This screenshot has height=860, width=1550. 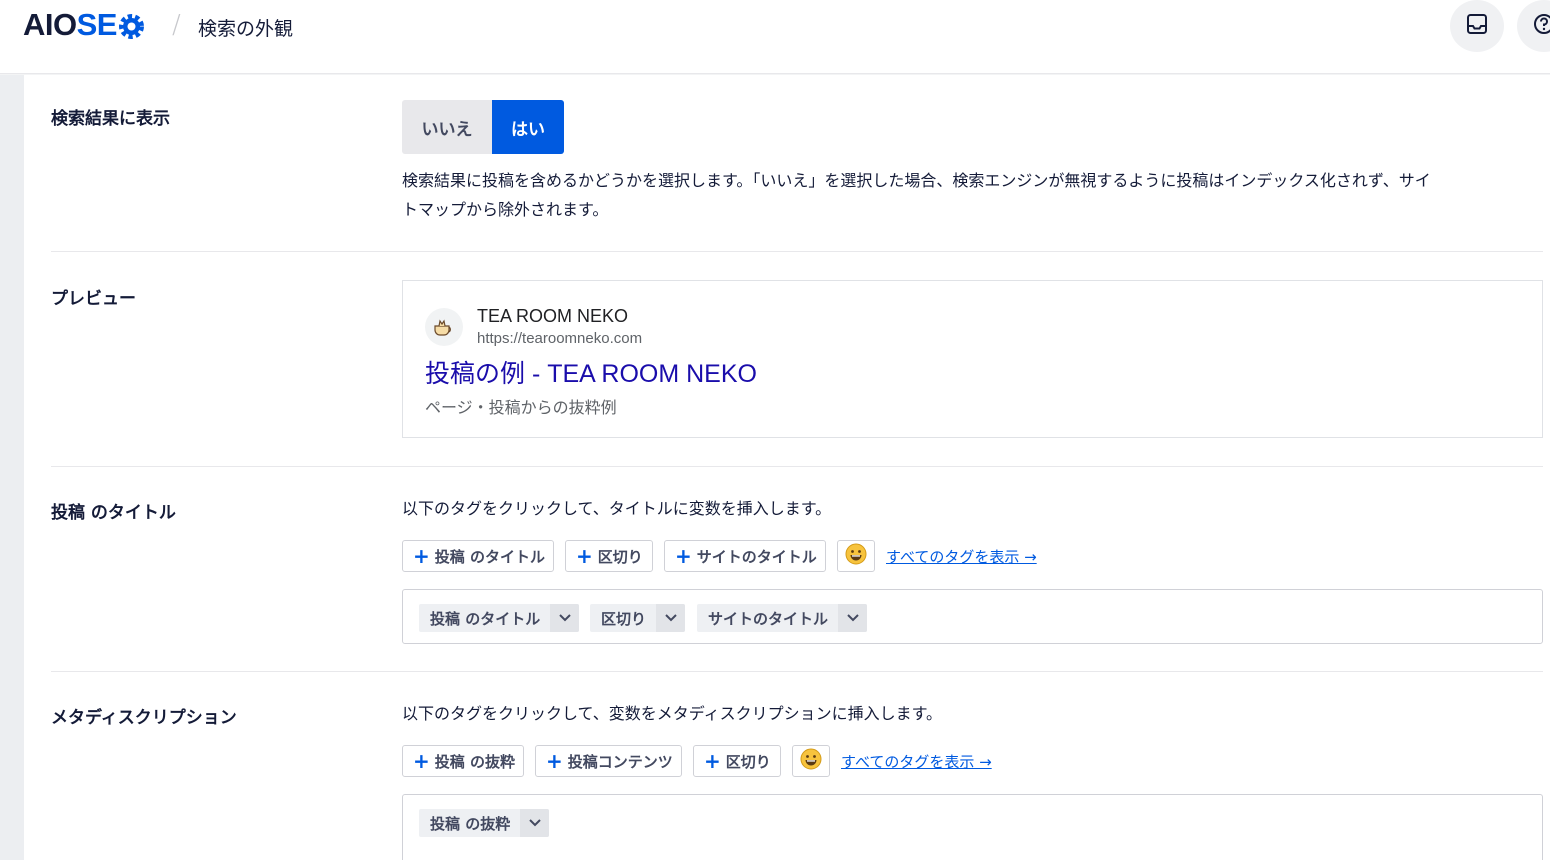 I want to click on site-favicon, so click(x=444, y=327).